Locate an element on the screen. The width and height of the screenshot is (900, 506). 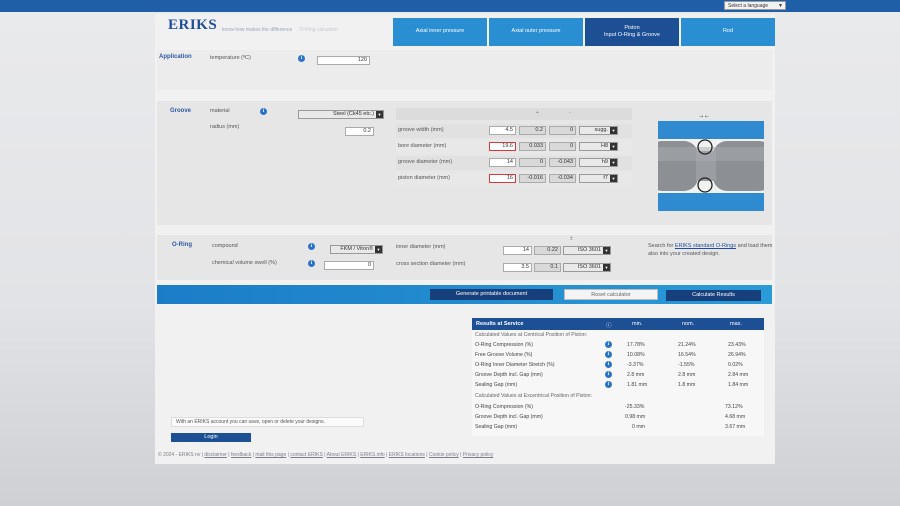
material-select: Steel (Ck45 etc.) ▼ is located at coordinates (341, 114).